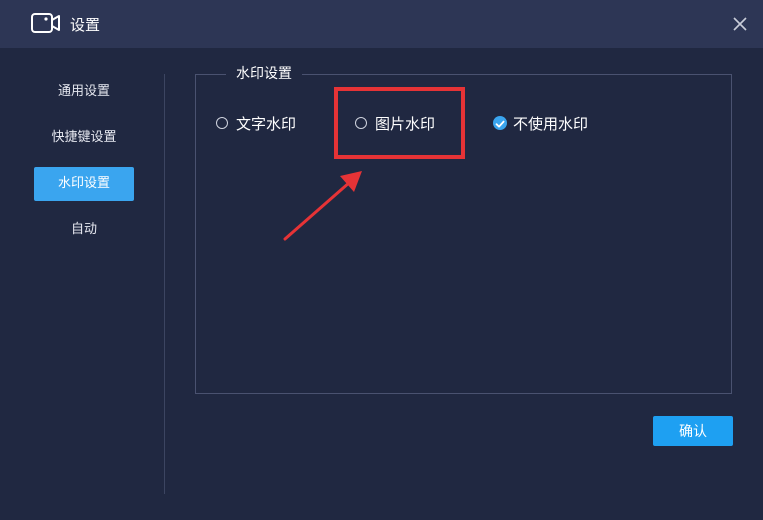  Describe the element at coordinates (693, 431) in the screenshot. I see `confirm-button: 确认` at that location.